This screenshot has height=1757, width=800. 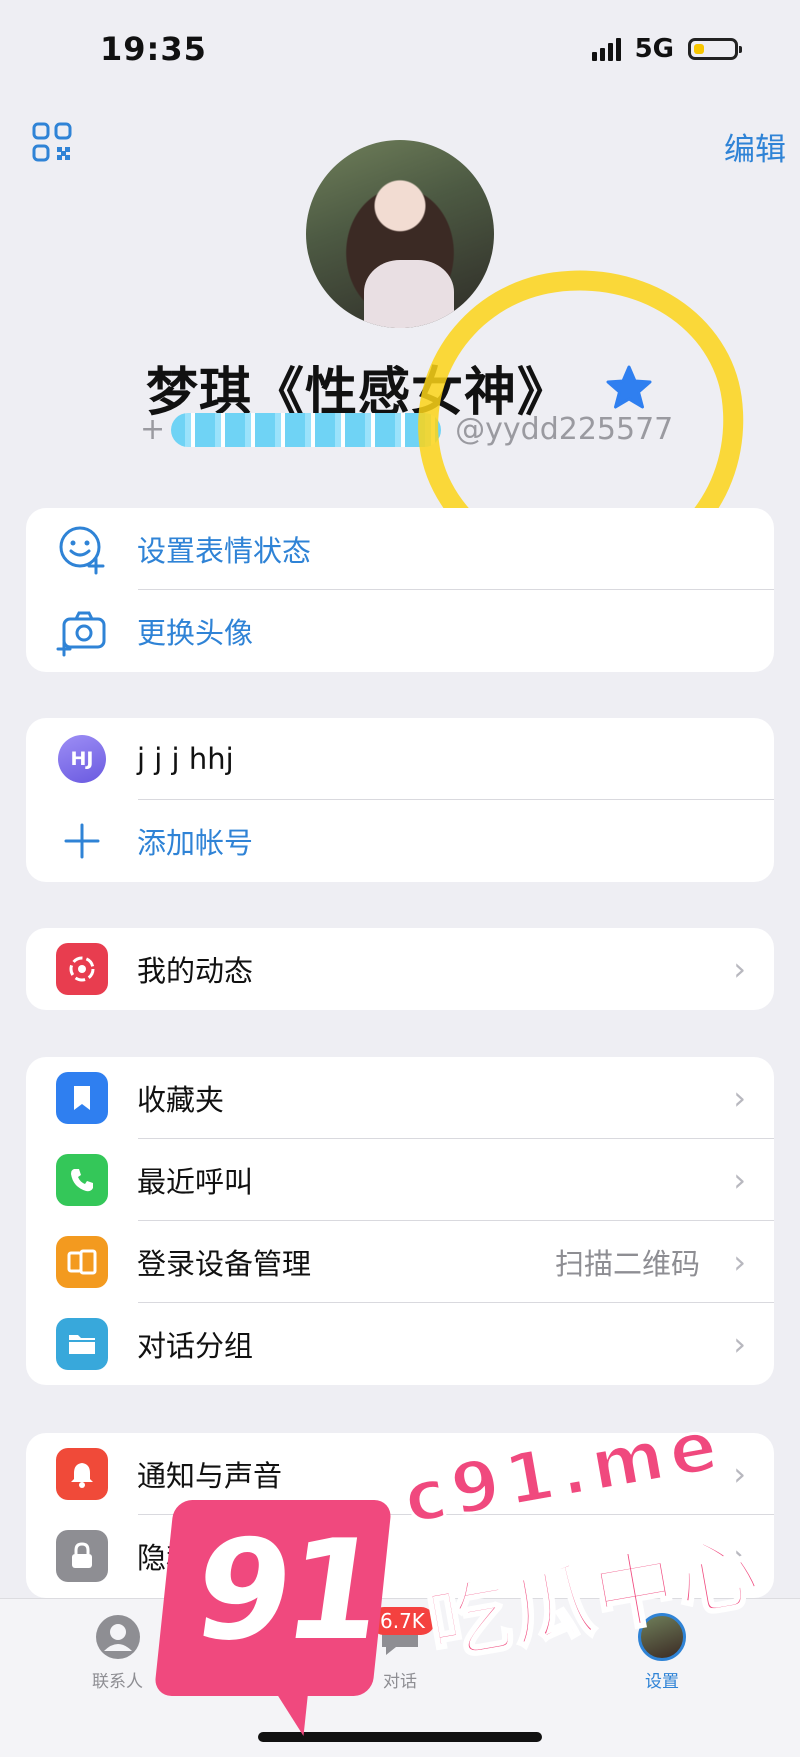 What do you see at coordinates (117, 1637) in the screenshot?
I see `contacts-icon` at bounding box center [117, 1637].